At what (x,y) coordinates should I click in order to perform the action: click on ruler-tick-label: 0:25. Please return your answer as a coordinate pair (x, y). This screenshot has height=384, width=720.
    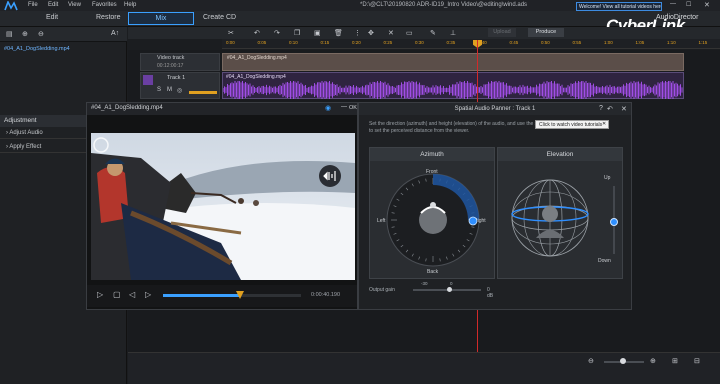
    Looking at the image, I should click on (388, 42).